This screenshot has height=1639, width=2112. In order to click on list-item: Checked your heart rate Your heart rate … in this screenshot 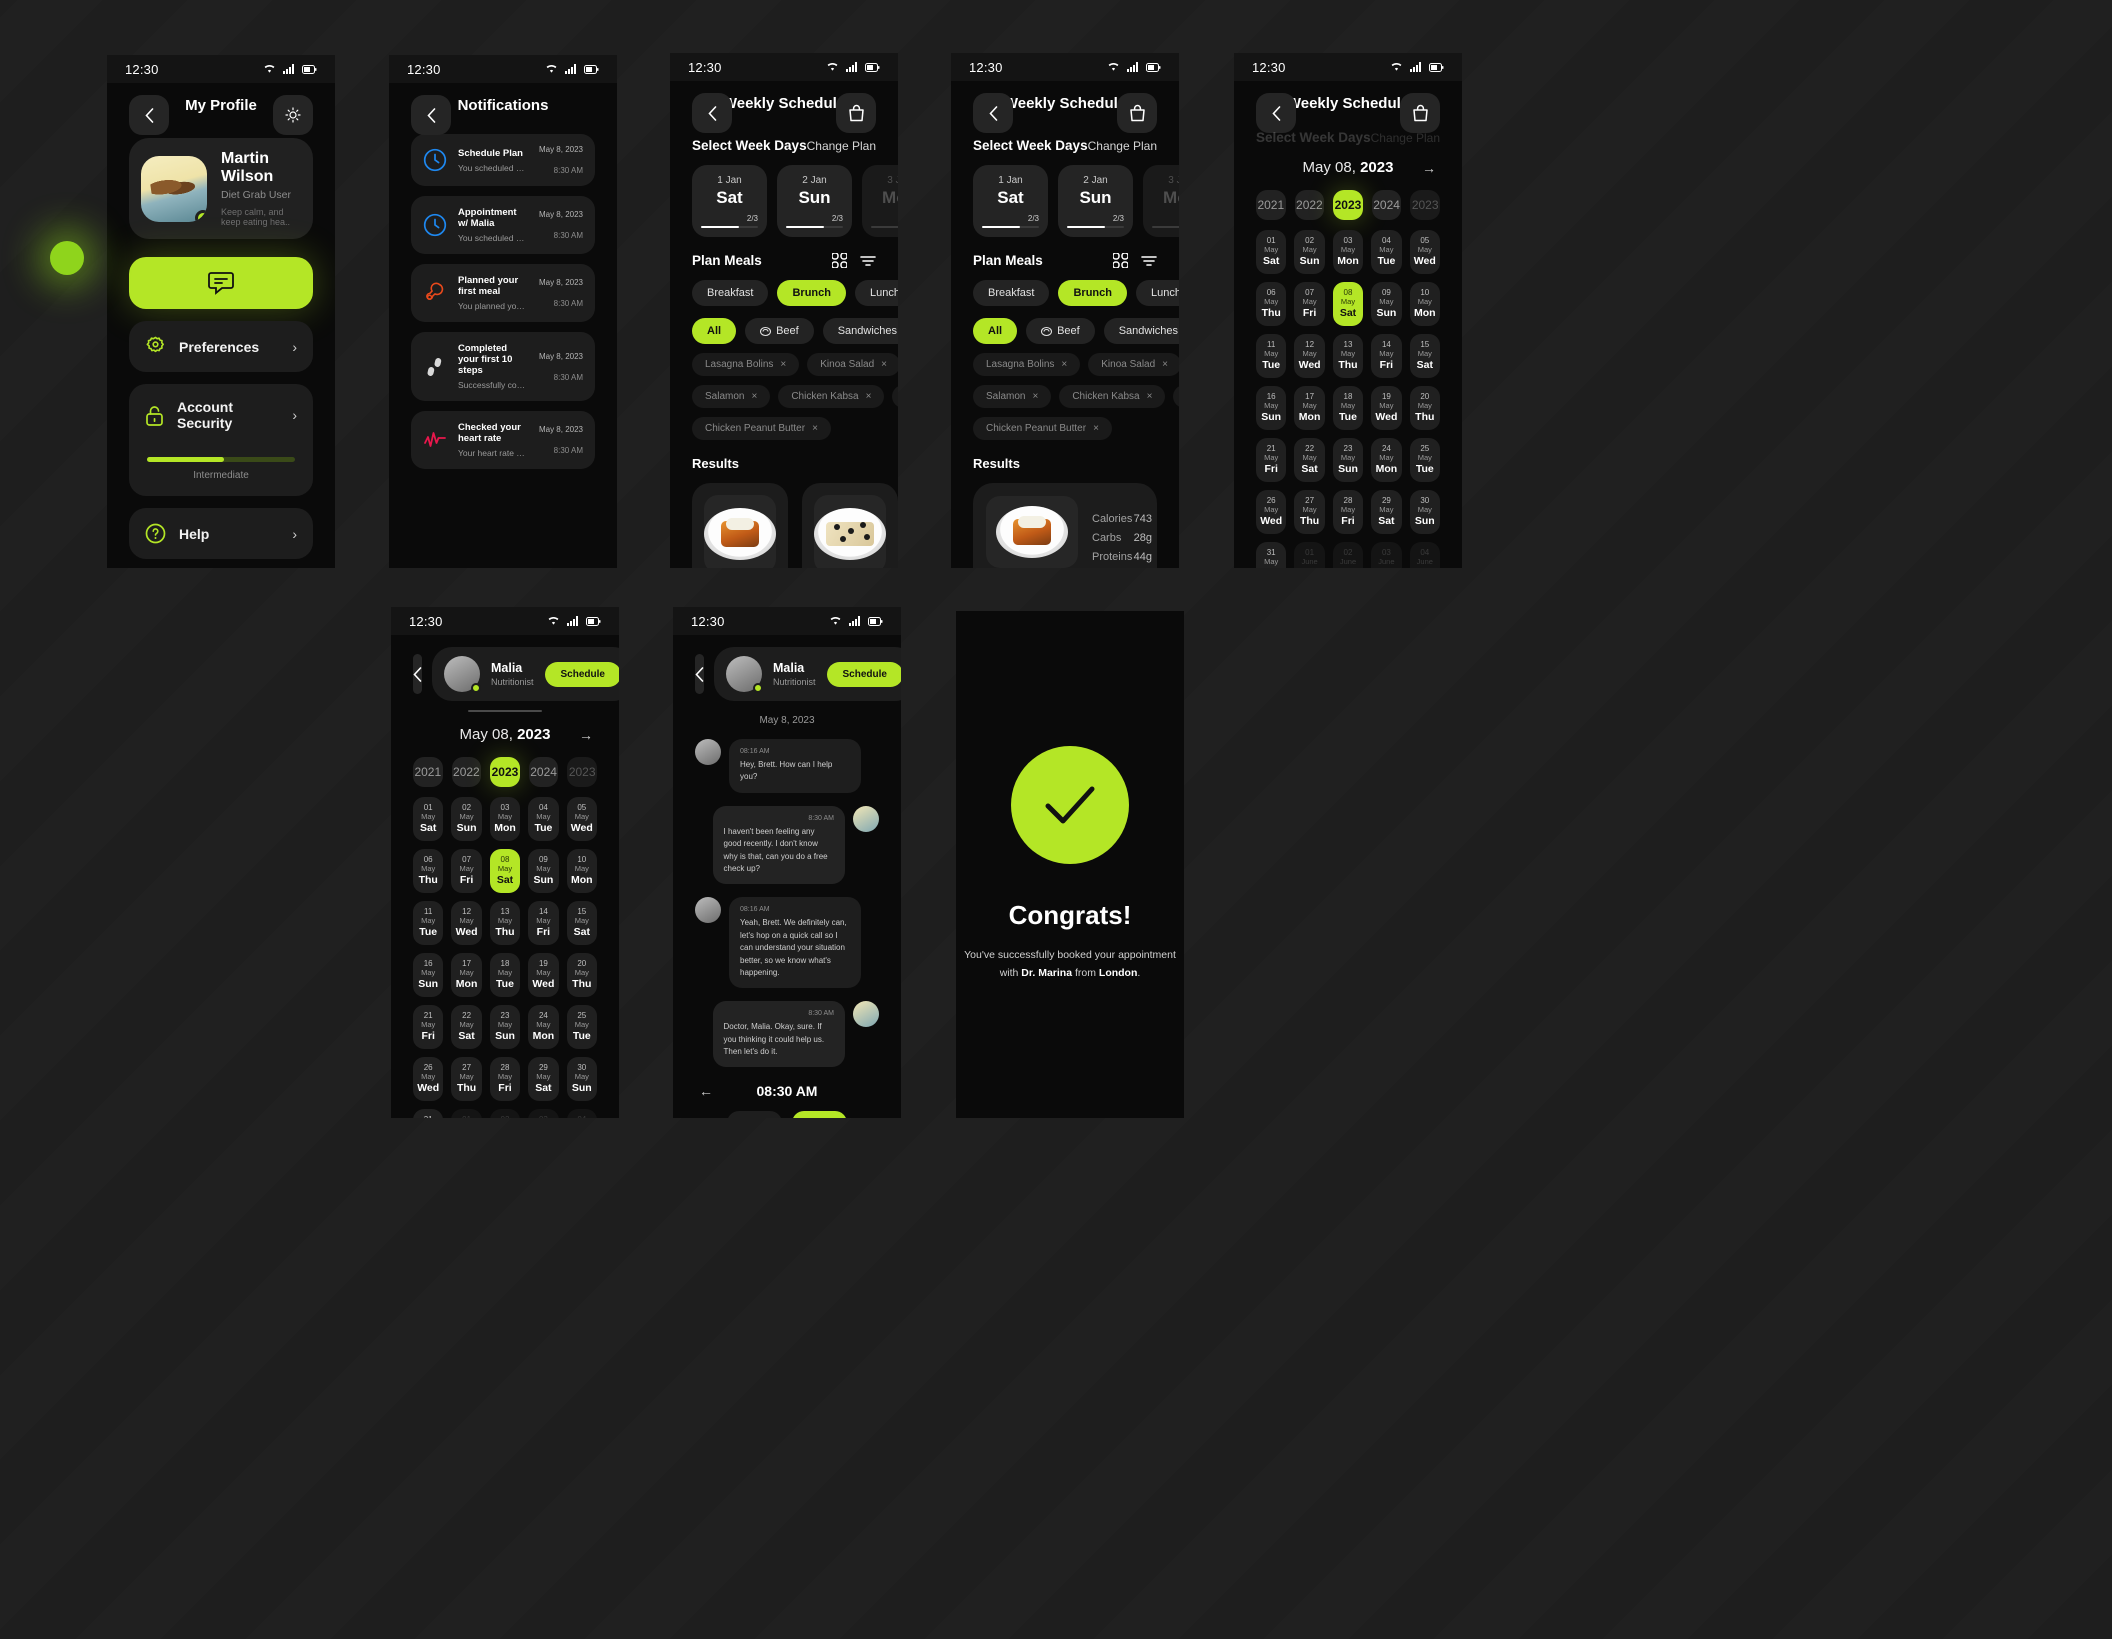, I will do `click(503, 440)`.